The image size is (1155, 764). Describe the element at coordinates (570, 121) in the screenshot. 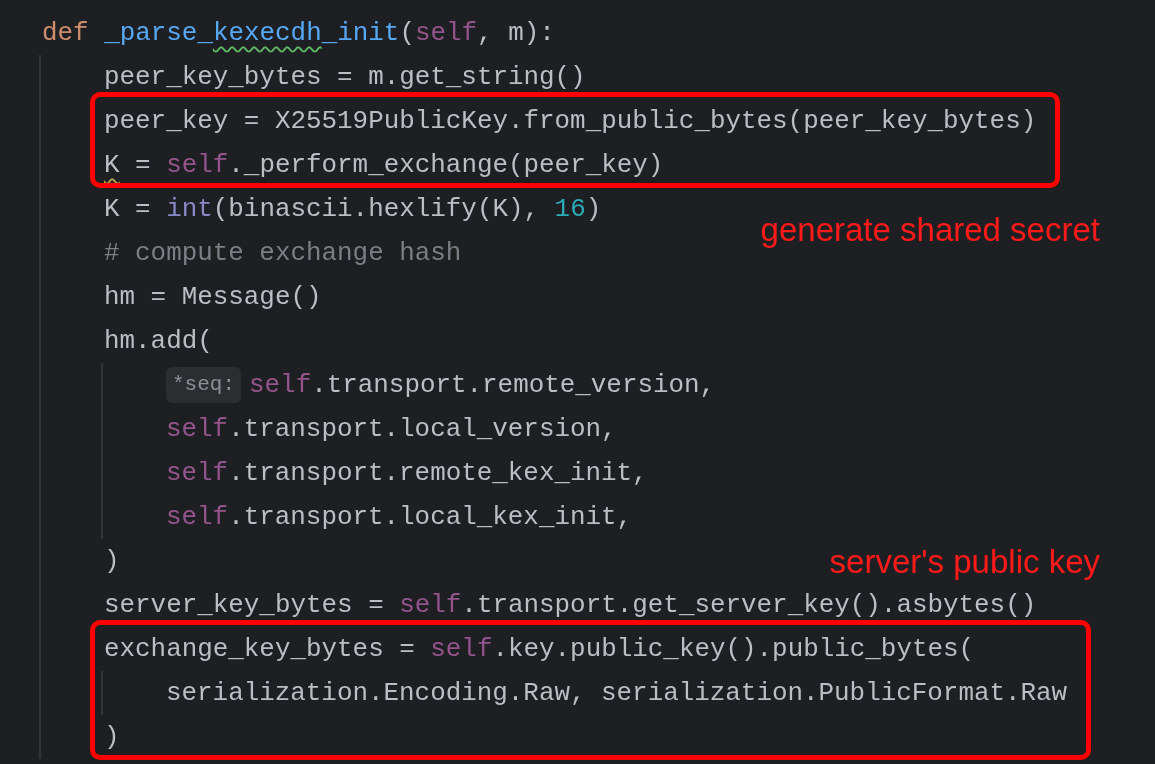

I see `code-line: peer_key = X25519PublicKey.from_public_bytes(peer_key_bytes)` at that location.